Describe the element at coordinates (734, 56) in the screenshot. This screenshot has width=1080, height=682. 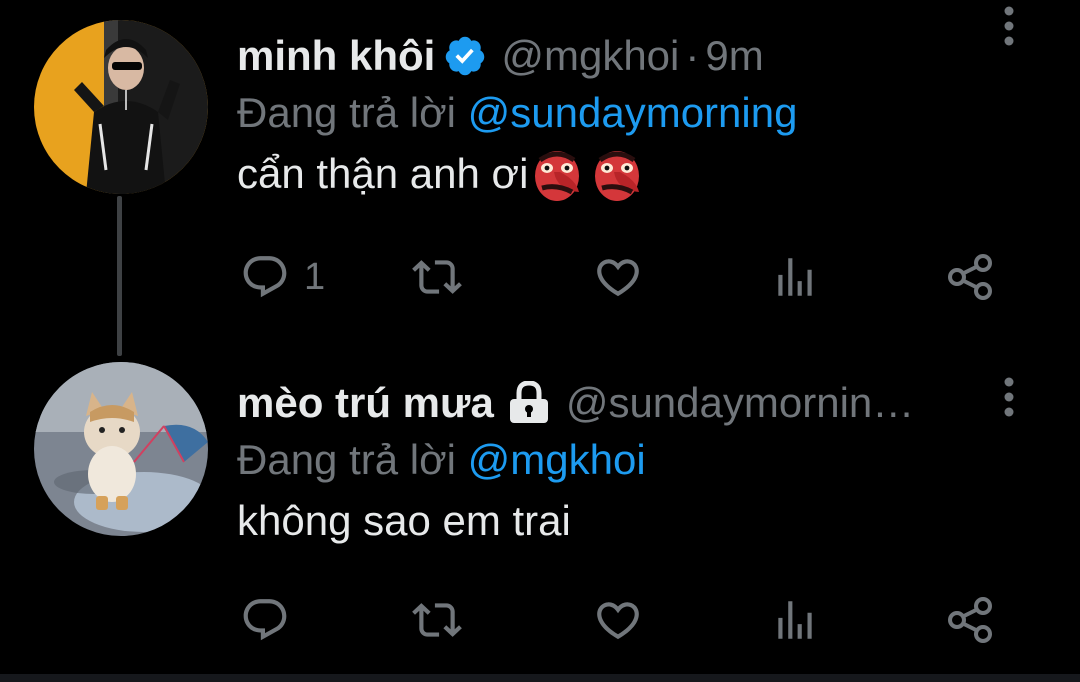
I see `tweet-time: 9m` at that location.